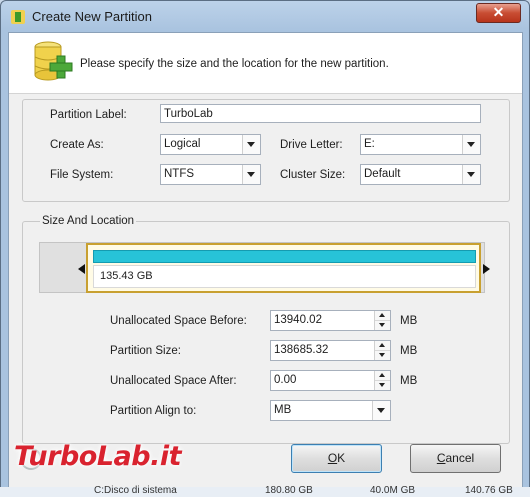 The width and height of the screenshot is (530, 497). Describe the element at coordinates (393, 490) in the screenshot. I see `bg-row-used: 40.0M GB` at that location.